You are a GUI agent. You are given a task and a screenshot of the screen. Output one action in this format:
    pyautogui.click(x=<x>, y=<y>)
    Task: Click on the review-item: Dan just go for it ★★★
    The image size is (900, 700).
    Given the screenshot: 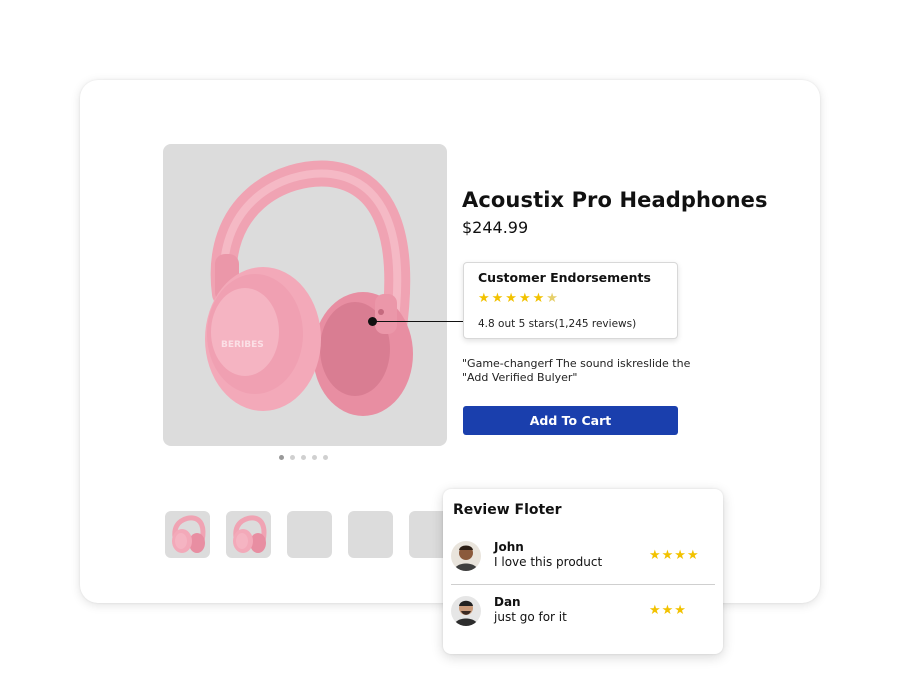 What is the action you would take?
    pyautogui.click(x=583, y=612)
    